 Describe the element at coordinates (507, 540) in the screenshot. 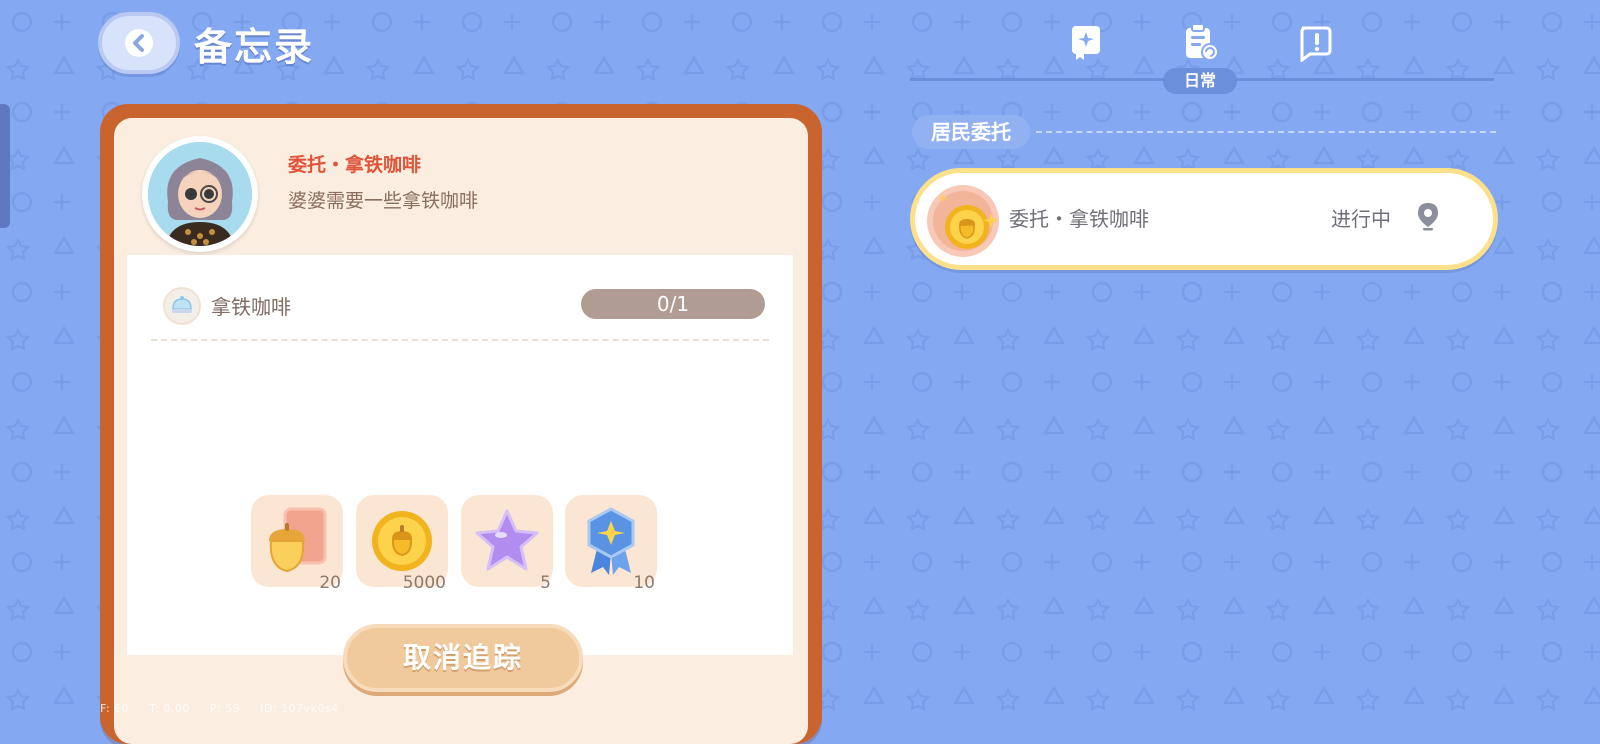

I see `purple-star-icon` at that location.